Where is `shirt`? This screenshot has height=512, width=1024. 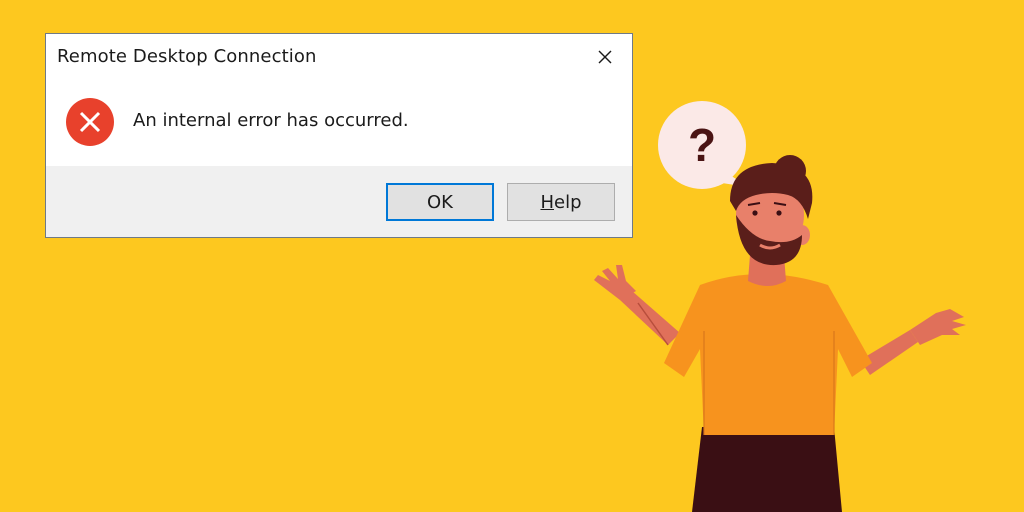
shirt is located at coordinates (768, 354).